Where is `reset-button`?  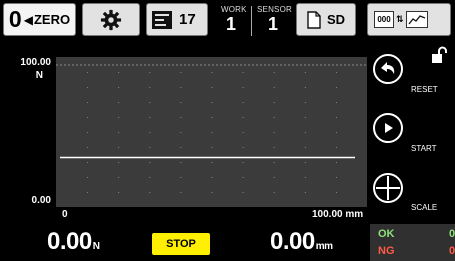 reset-button is located at coordinates (388, 69).